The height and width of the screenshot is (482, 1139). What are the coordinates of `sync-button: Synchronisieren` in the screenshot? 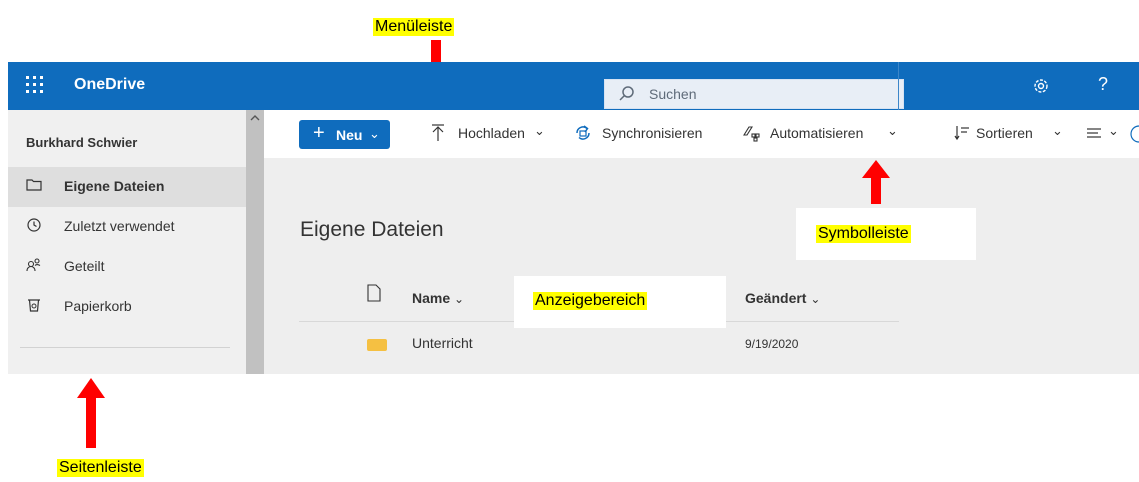 It's located at (647, 134).